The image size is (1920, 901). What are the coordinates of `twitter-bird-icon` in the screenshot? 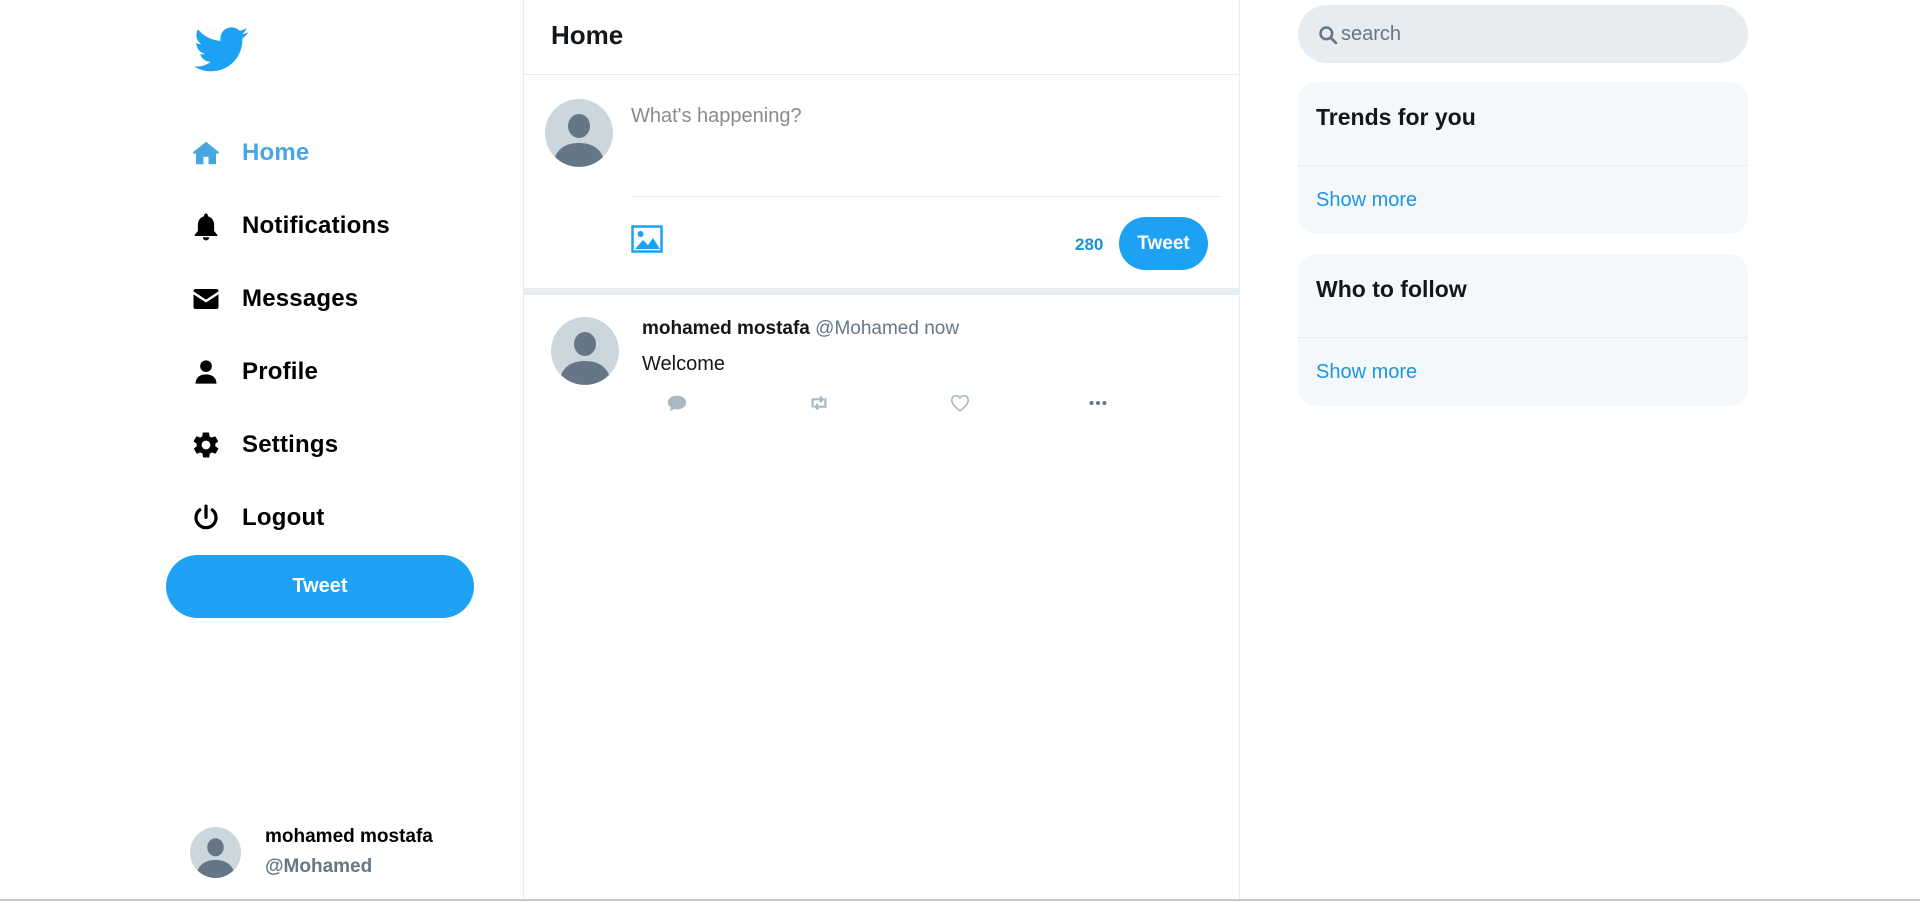 It's located at (222, 49).